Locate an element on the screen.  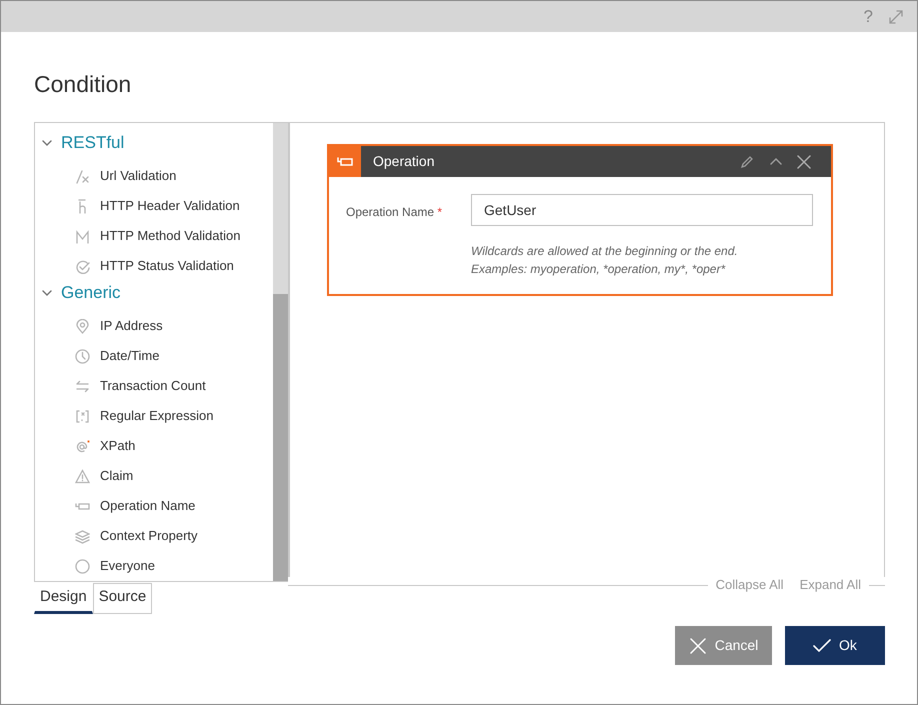
location-pin-icon is located at coordinates (82, 326).